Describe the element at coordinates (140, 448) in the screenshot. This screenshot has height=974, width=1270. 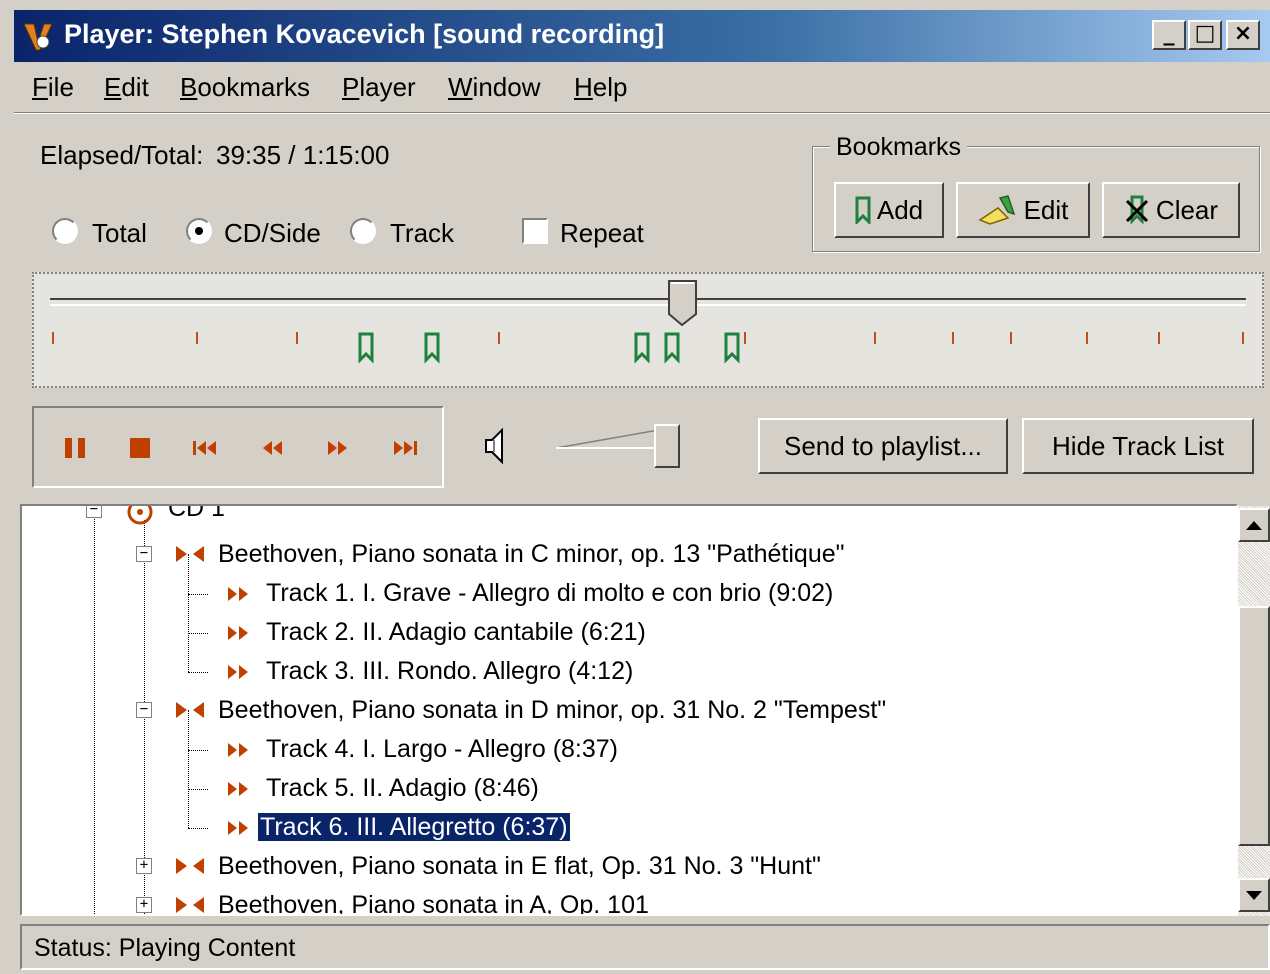
I see `stop-icon` at that location.